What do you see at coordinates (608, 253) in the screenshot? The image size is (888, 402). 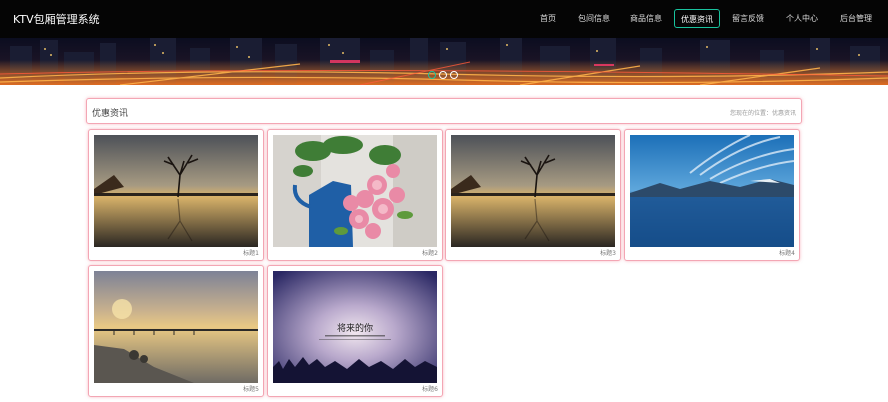 I see `card-caption: 标题3` at bounding box center [608, 253].